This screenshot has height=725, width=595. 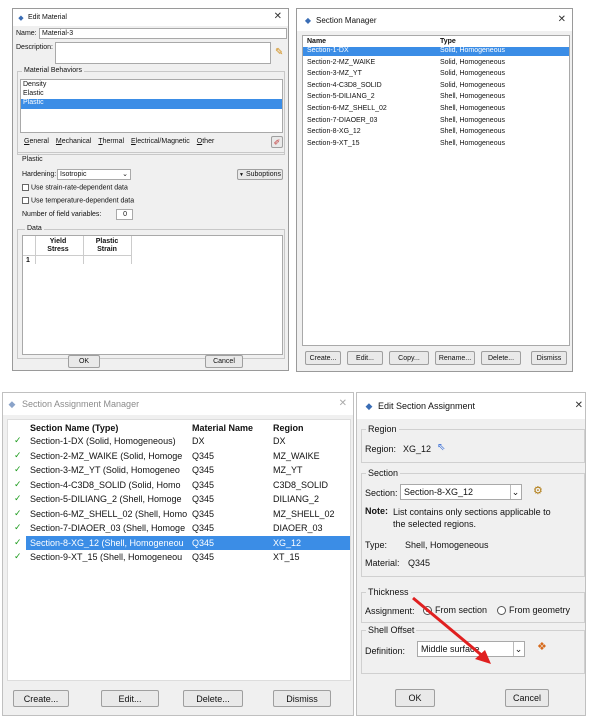 I want to click on temperature-checkbox-row: Use temperature-dependent data, so click(x=78, y=200).